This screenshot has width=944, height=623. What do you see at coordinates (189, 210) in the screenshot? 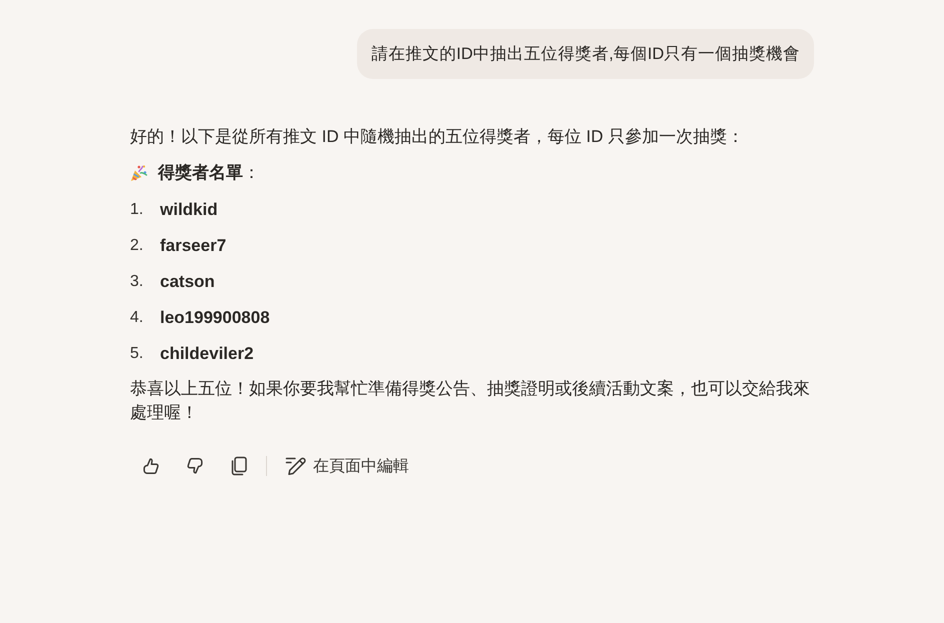
I see `winner-name: wildkid` at bounding box center [189, 210].